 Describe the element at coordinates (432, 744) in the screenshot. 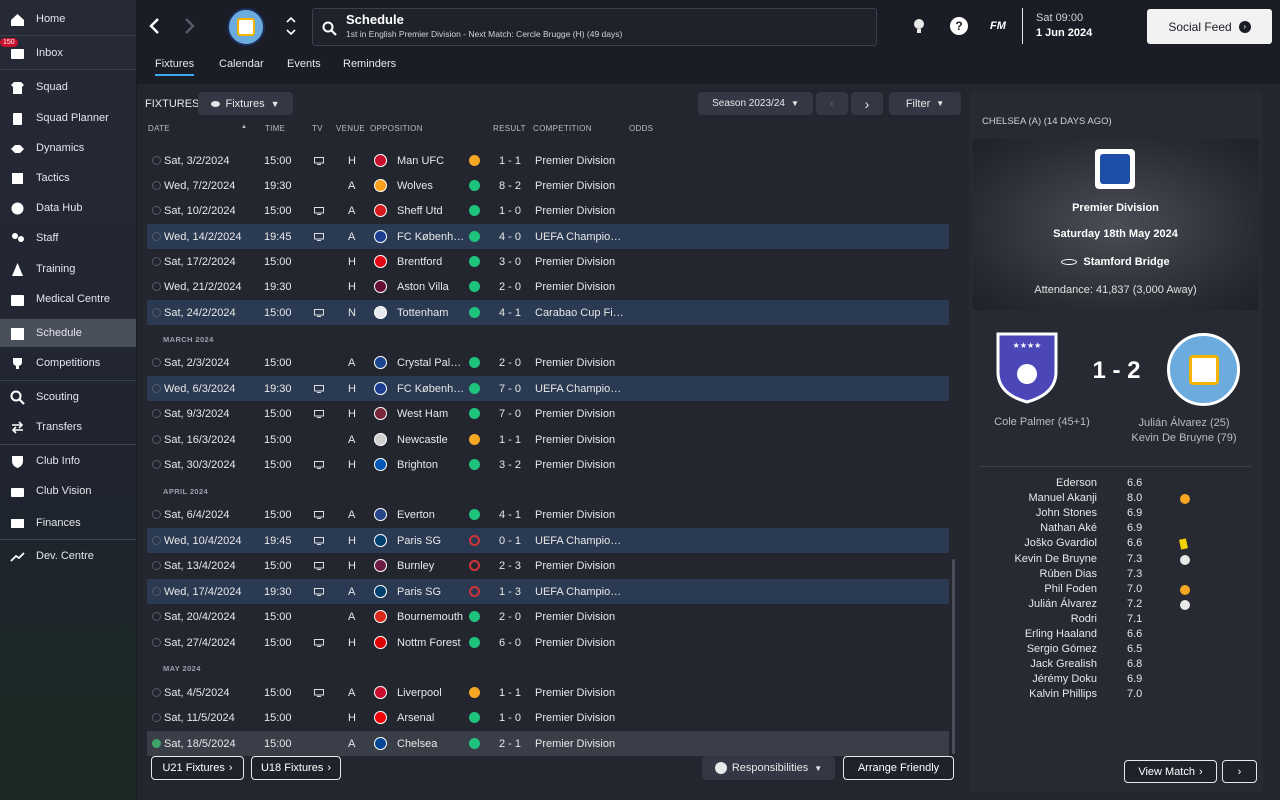

I see `fixture-opposition: Chelsea` at that location.